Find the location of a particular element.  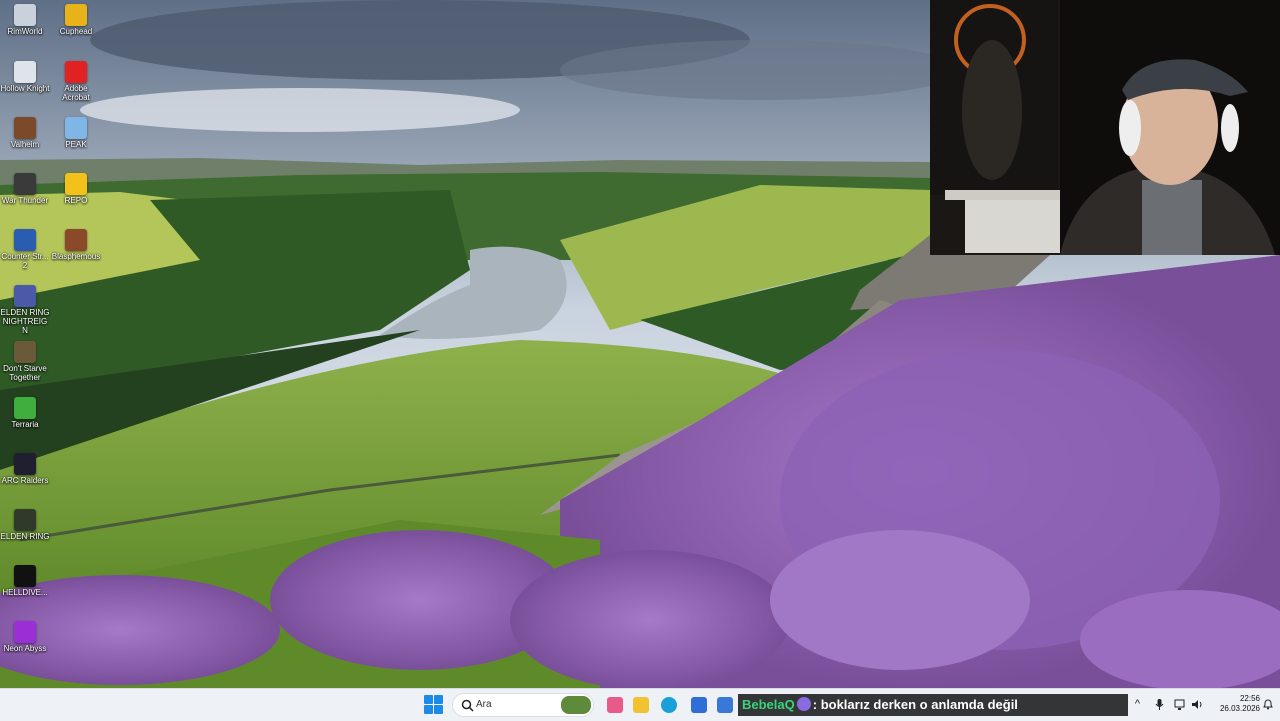

edge-icon is located at coordinates (669, 705).